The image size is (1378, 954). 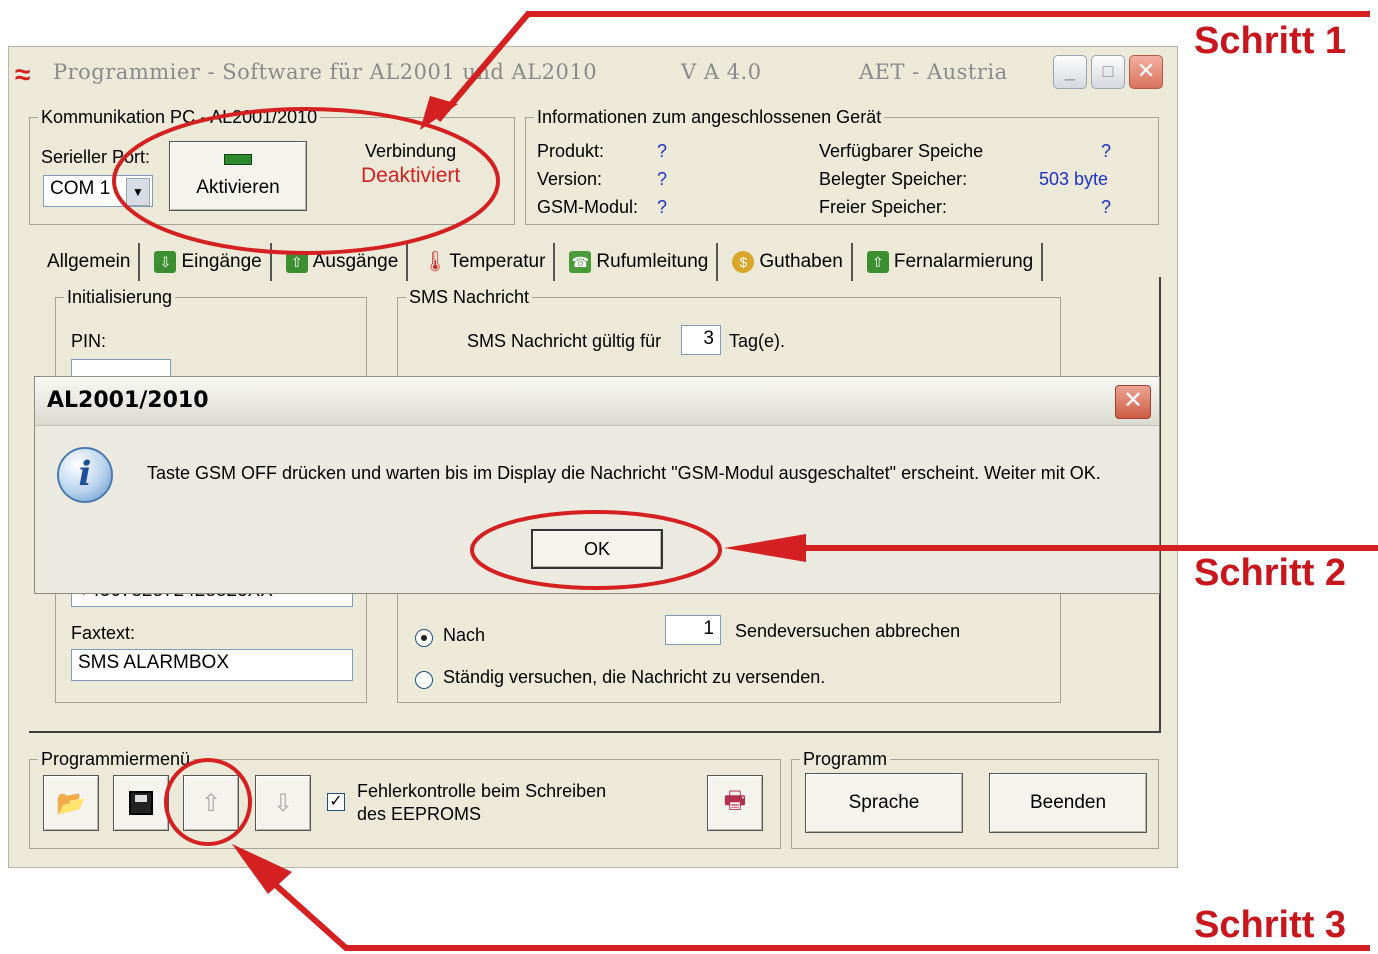 I want to click on step2-arrowhead, so click(x=765, y=548).